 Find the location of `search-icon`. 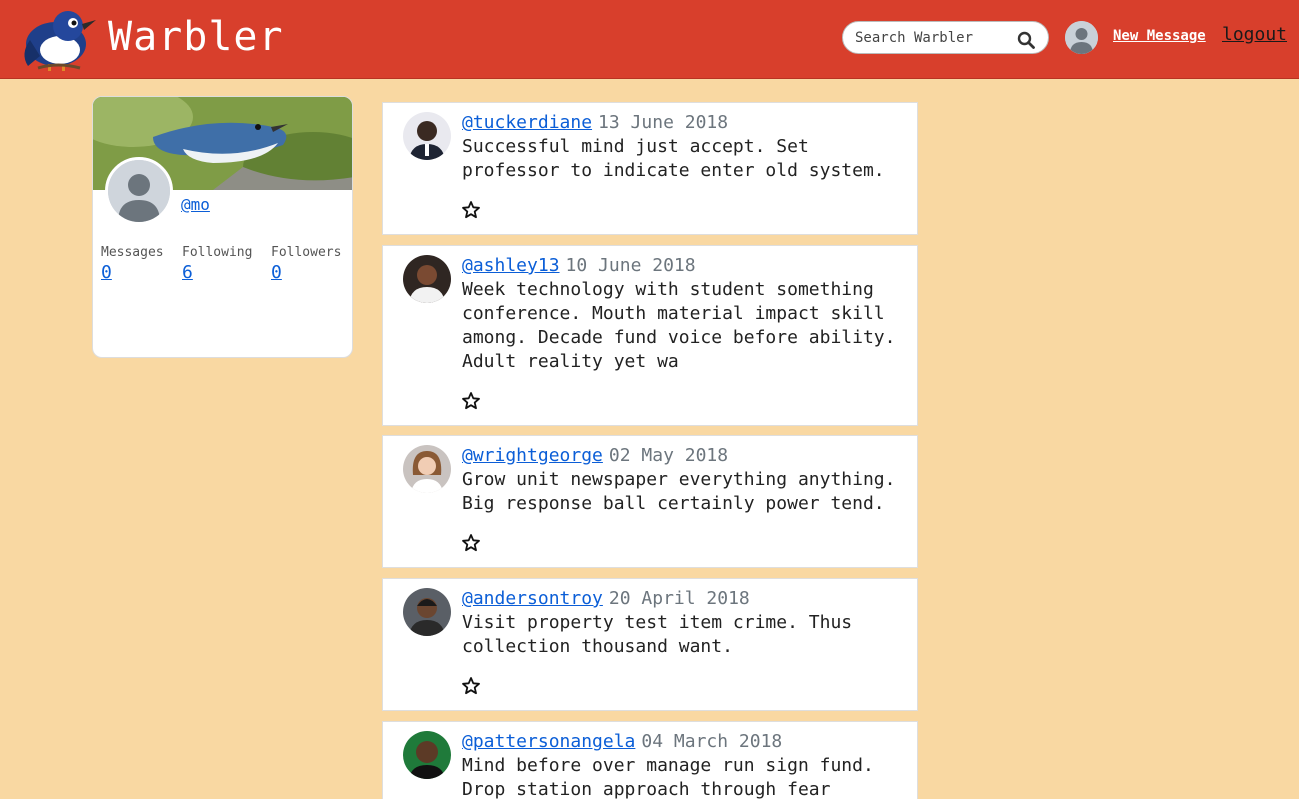

search-icon is located at coordinates (1026, 40).